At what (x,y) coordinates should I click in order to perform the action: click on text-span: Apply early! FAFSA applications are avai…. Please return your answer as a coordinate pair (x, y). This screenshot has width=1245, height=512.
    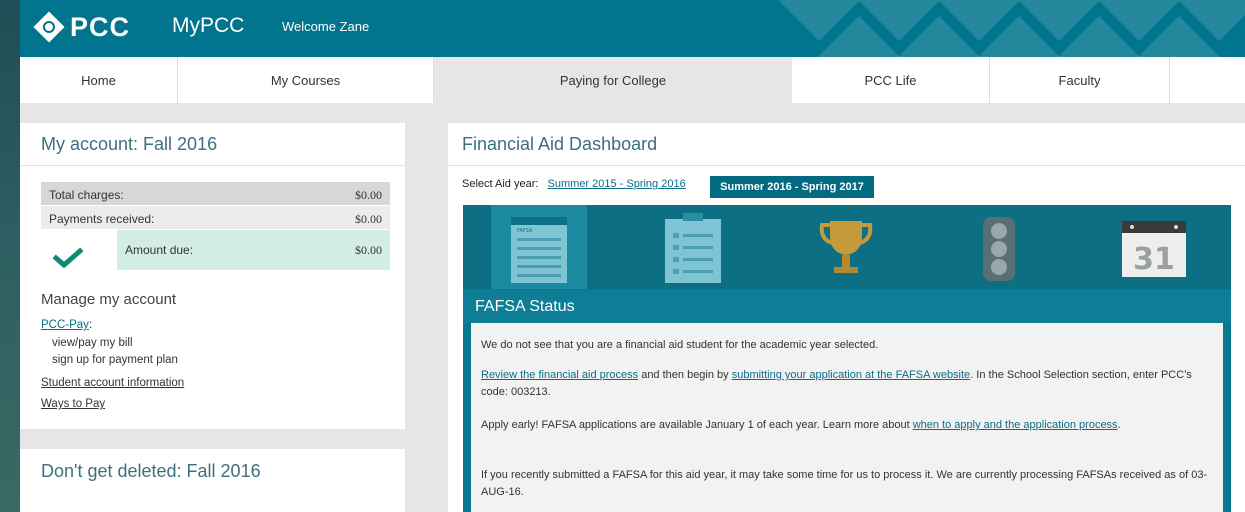
    Looking at the image, I should click on (697, 425).